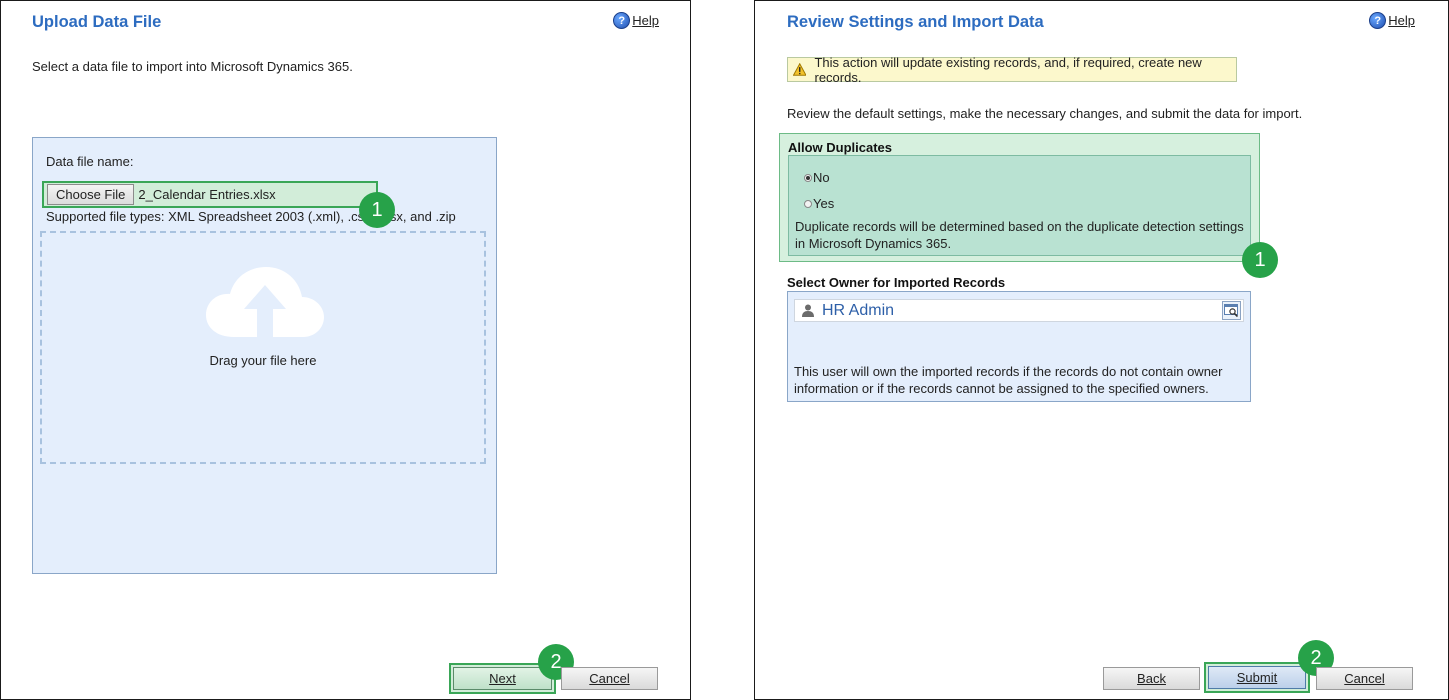 The width and height of the screenshot is (1449, 700). I want to click on drag-file-text: Drag your file here, so click(263, 360).